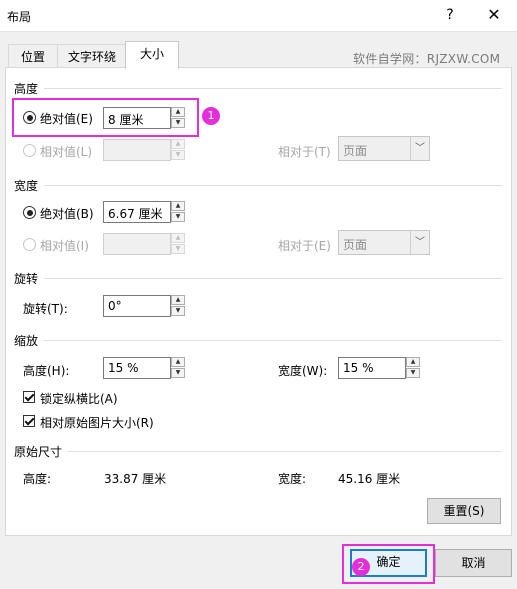  I want to click on height-relative-spinner: ▲ ▼, so click(178, 150).